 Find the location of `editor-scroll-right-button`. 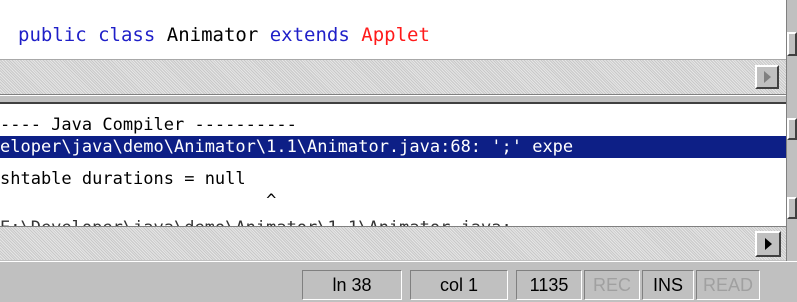

editor-scroll-right-button is located at coordinates (767, 77).